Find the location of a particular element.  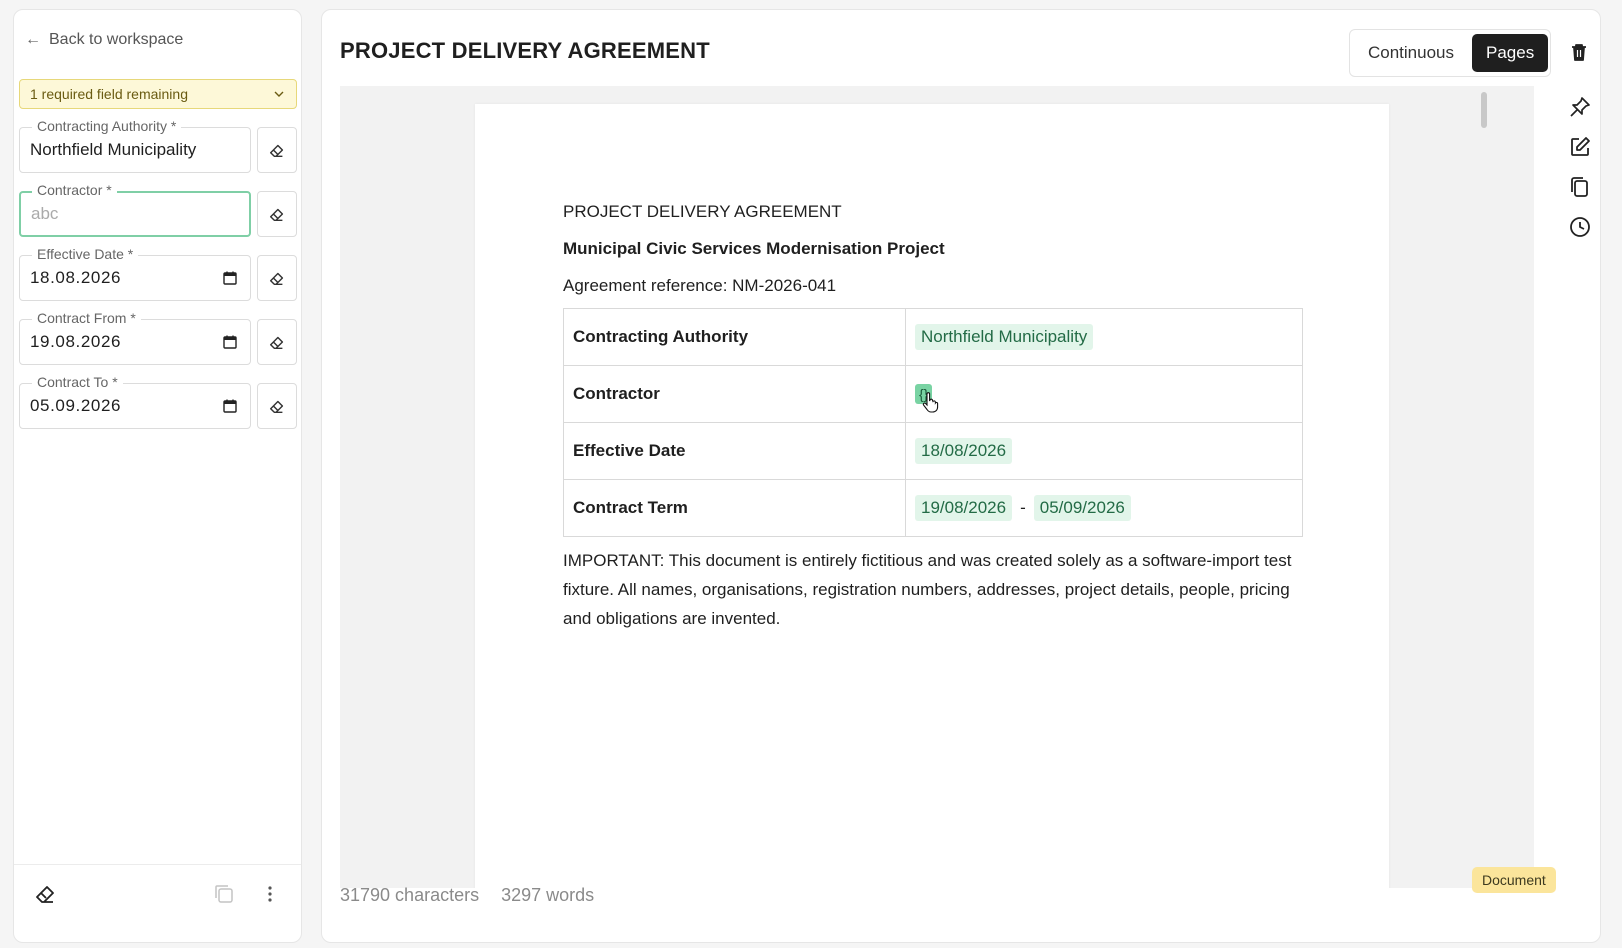

history-icon is located at coordinates (1580, 227).